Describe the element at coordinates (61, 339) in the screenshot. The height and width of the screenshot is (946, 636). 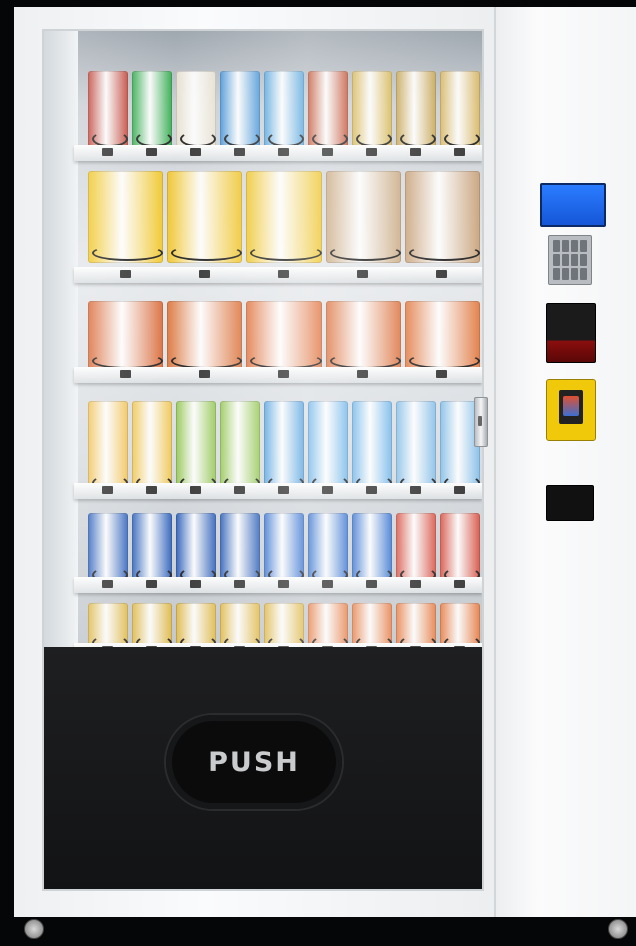
I see `inner-side-rail` at that location.